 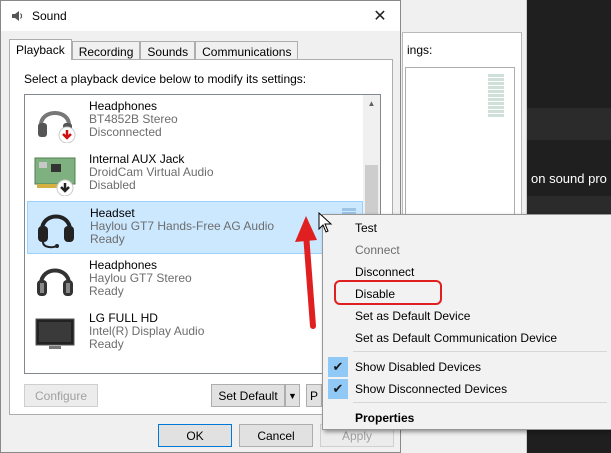 I want to click on monitor-icon, so click(x=55, y=333).